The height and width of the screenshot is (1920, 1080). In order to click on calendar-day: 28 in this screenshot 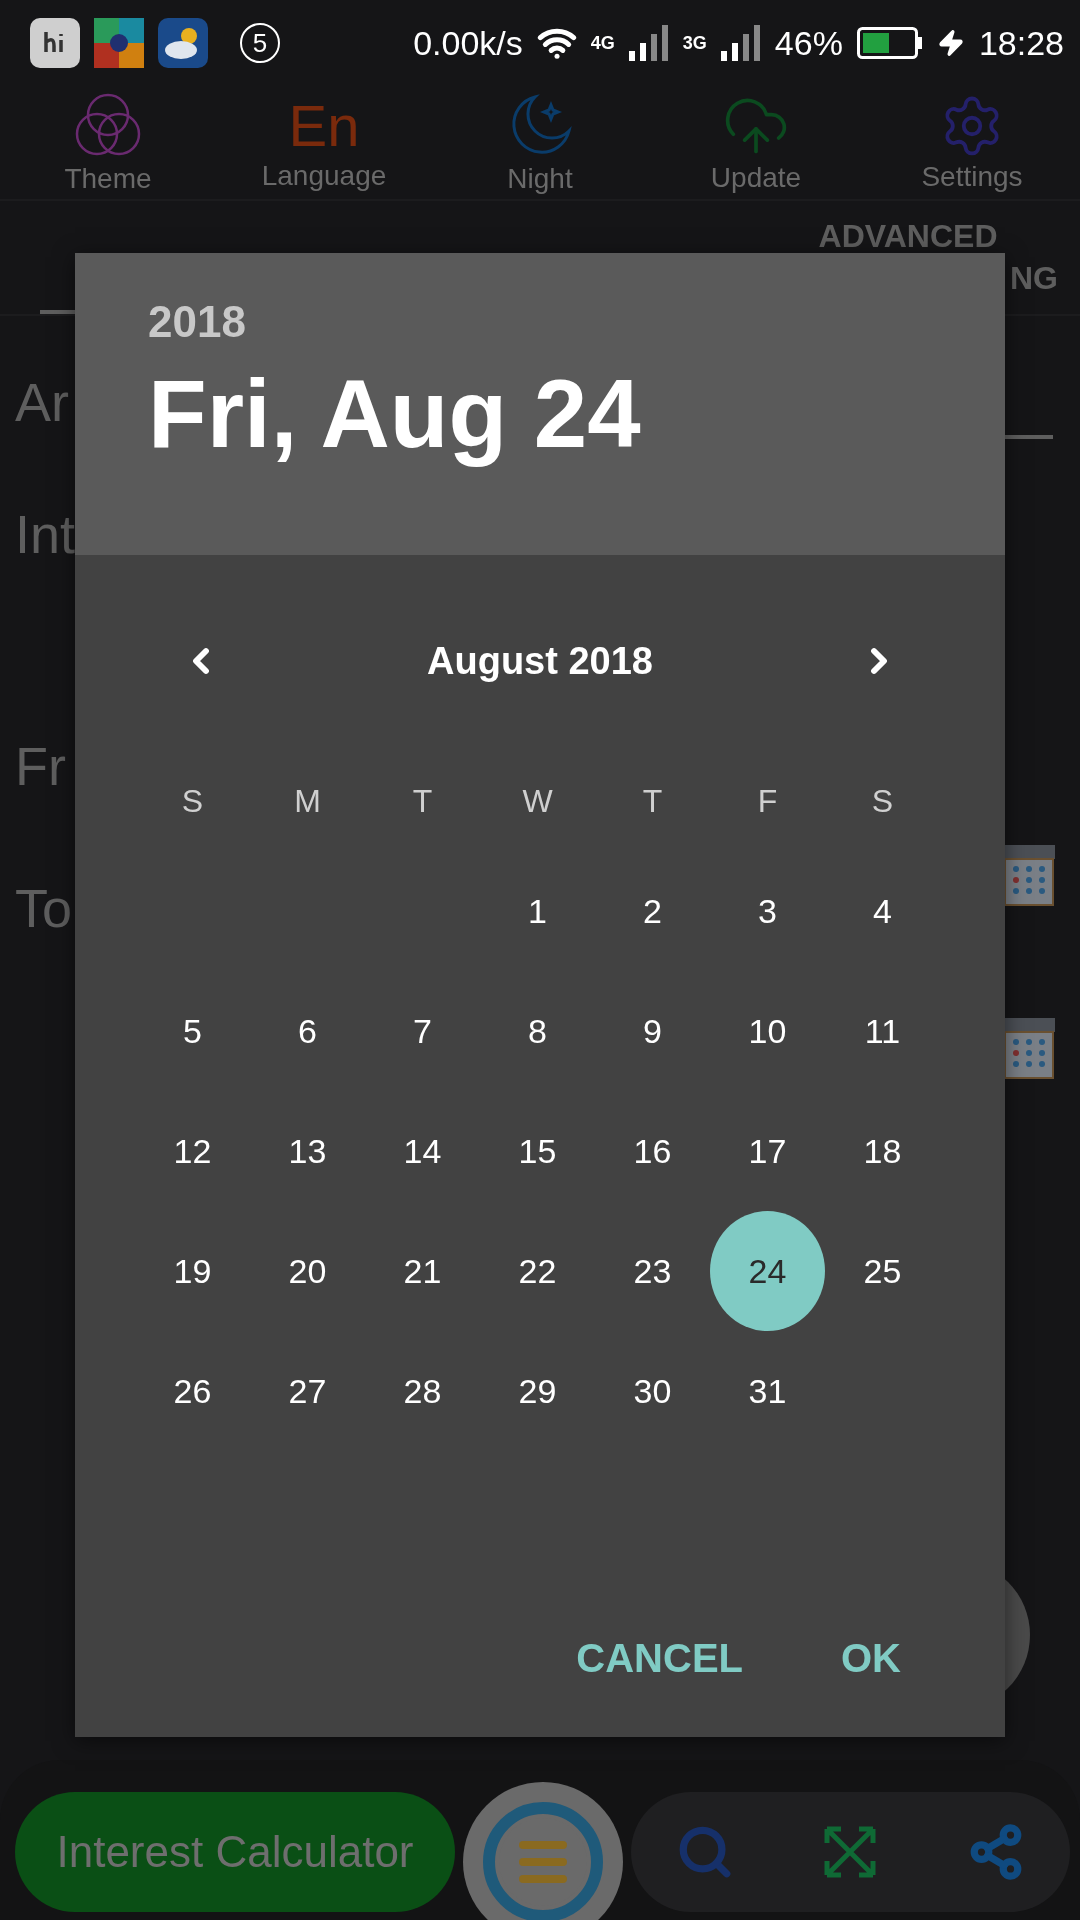, I will do `click(422, 1391)`.